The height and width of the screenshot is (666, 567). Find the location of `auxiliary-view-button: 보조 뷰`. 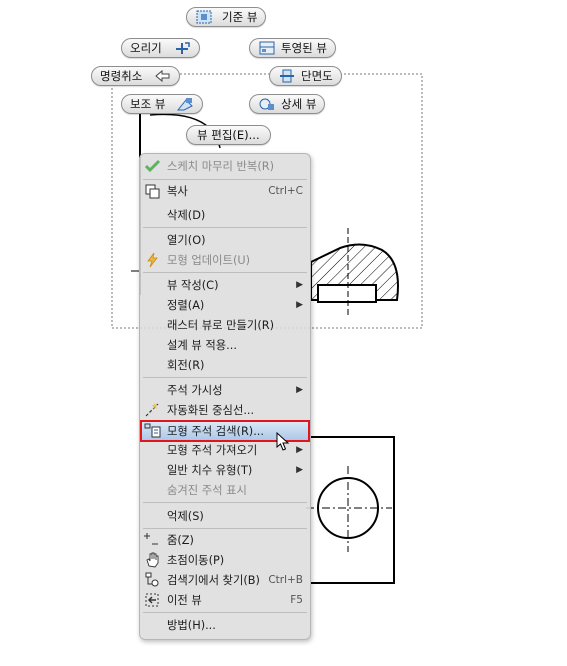

auxiliary-view-button: 보조 뷰 is located at coordinates (162, 104).